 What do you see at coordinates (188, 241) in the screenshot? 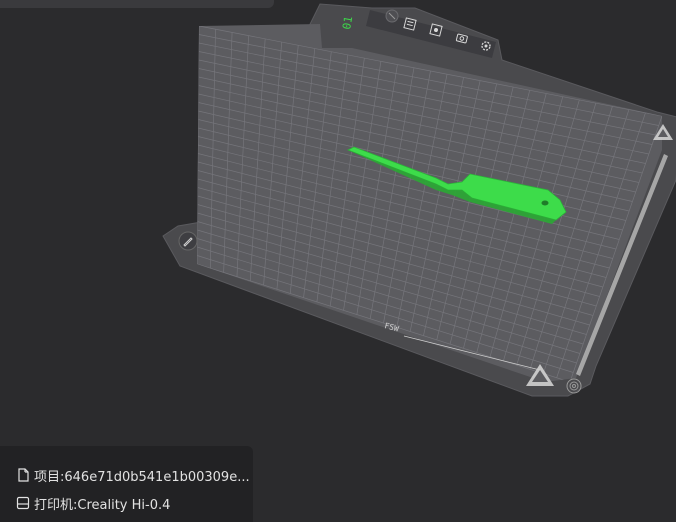
I see `edit-plate-icon` at bounding box center [188, 241].